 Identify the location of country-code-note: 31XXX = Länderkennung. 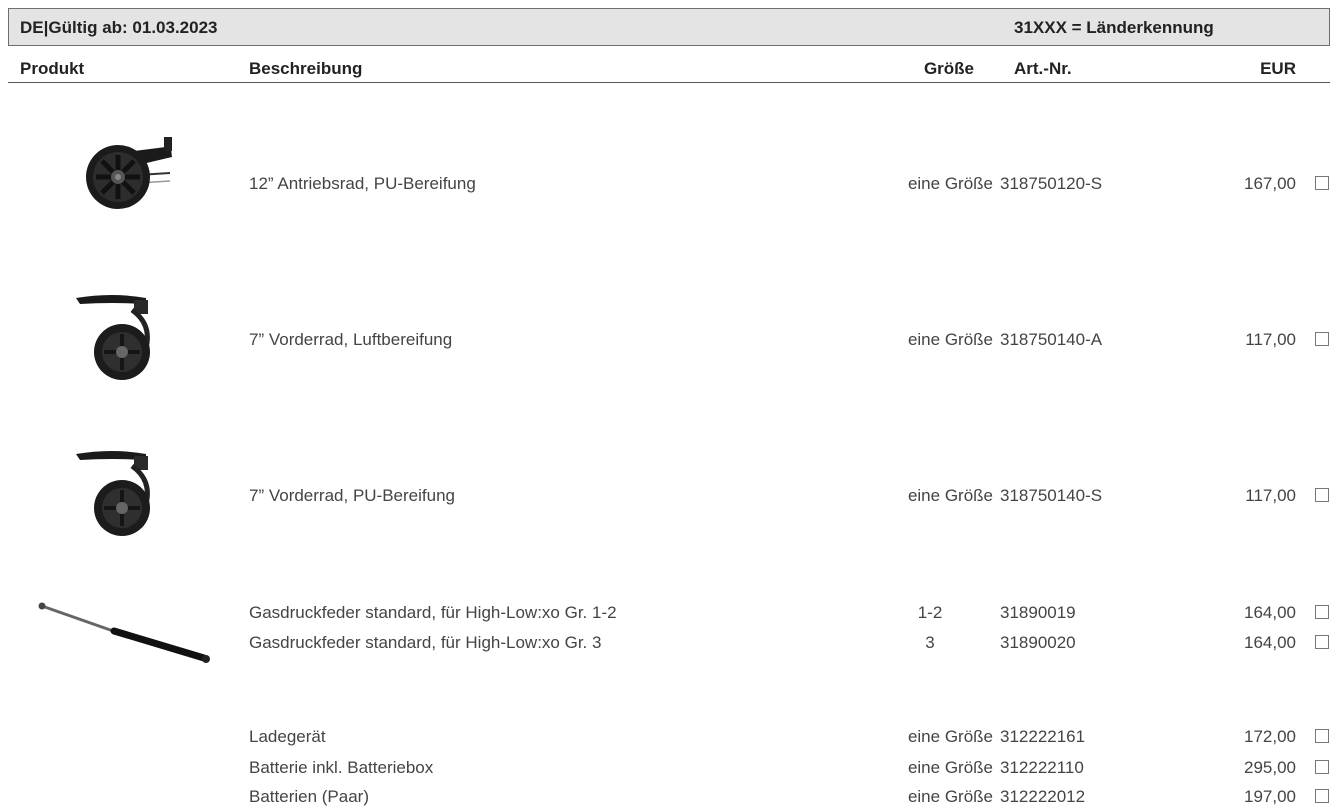
(1114, 27).